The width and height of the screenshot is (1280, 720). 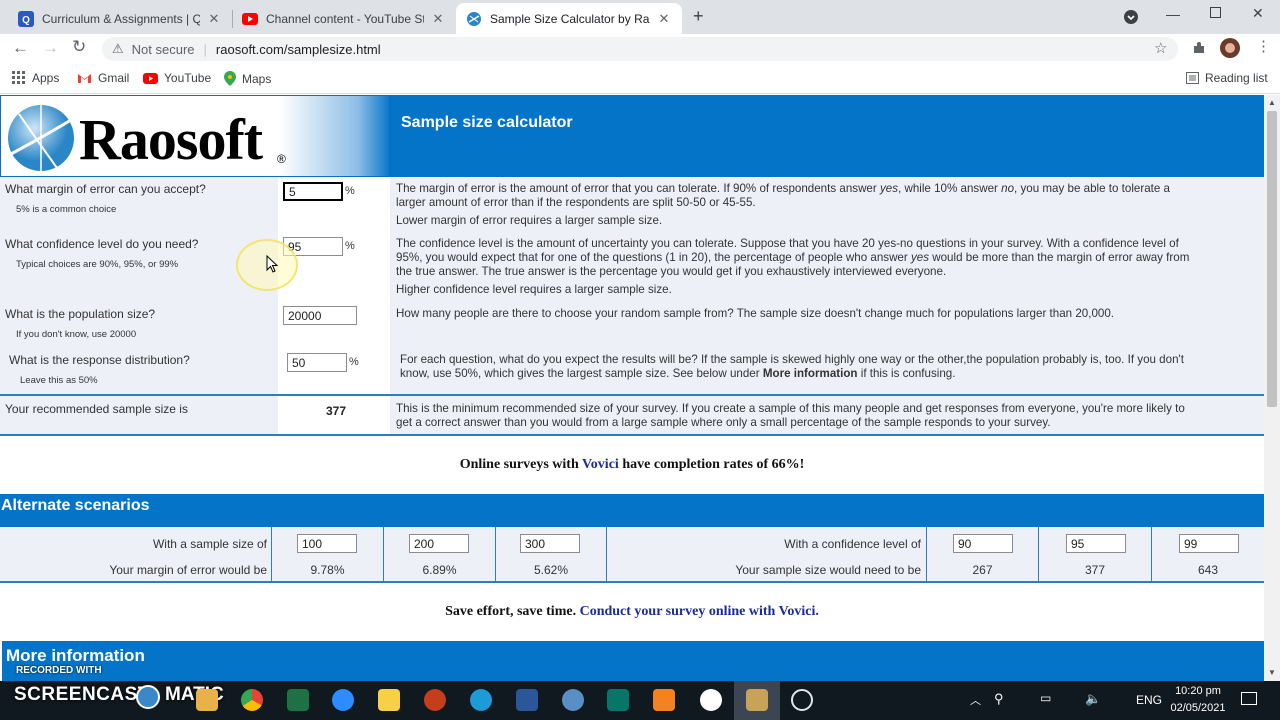 What do you see at coordinates (481, 700) in the screenshot?
I see `edge-icon` at bounding box center [481, 700].